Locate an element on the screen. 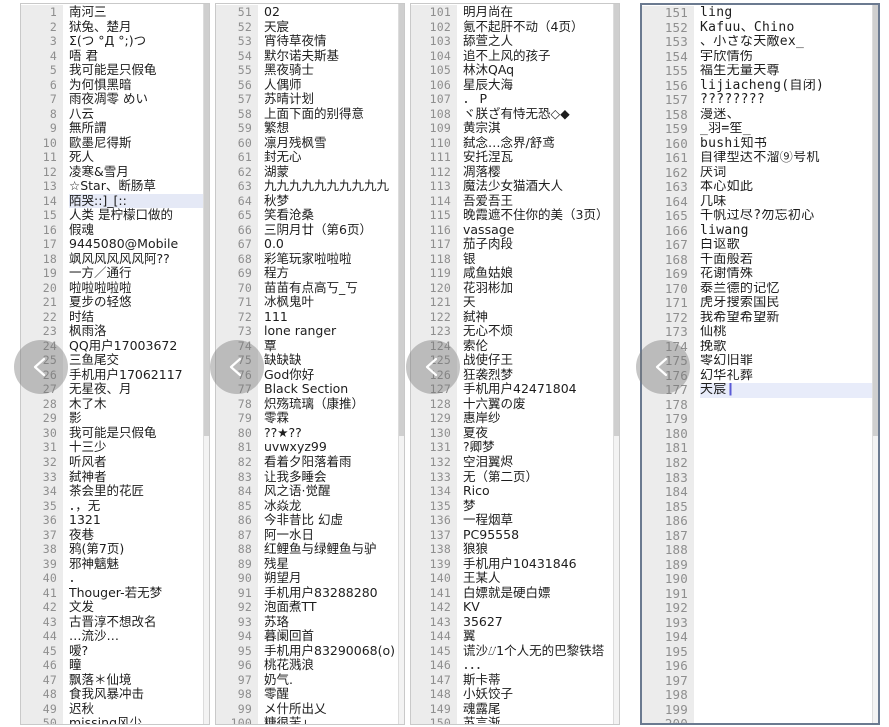  code-line: 花谢情殊 is located at coordinates (789, 274).